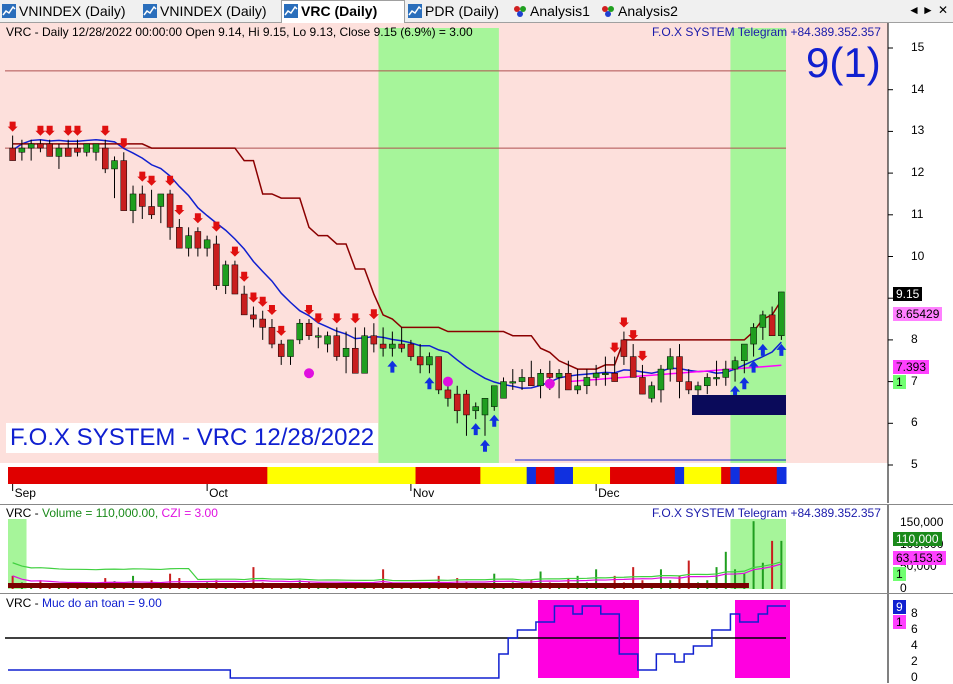 Image resolution: width=953 pixels, height=684 pixels. I want to click on bullish-zone, so click(758, 554).